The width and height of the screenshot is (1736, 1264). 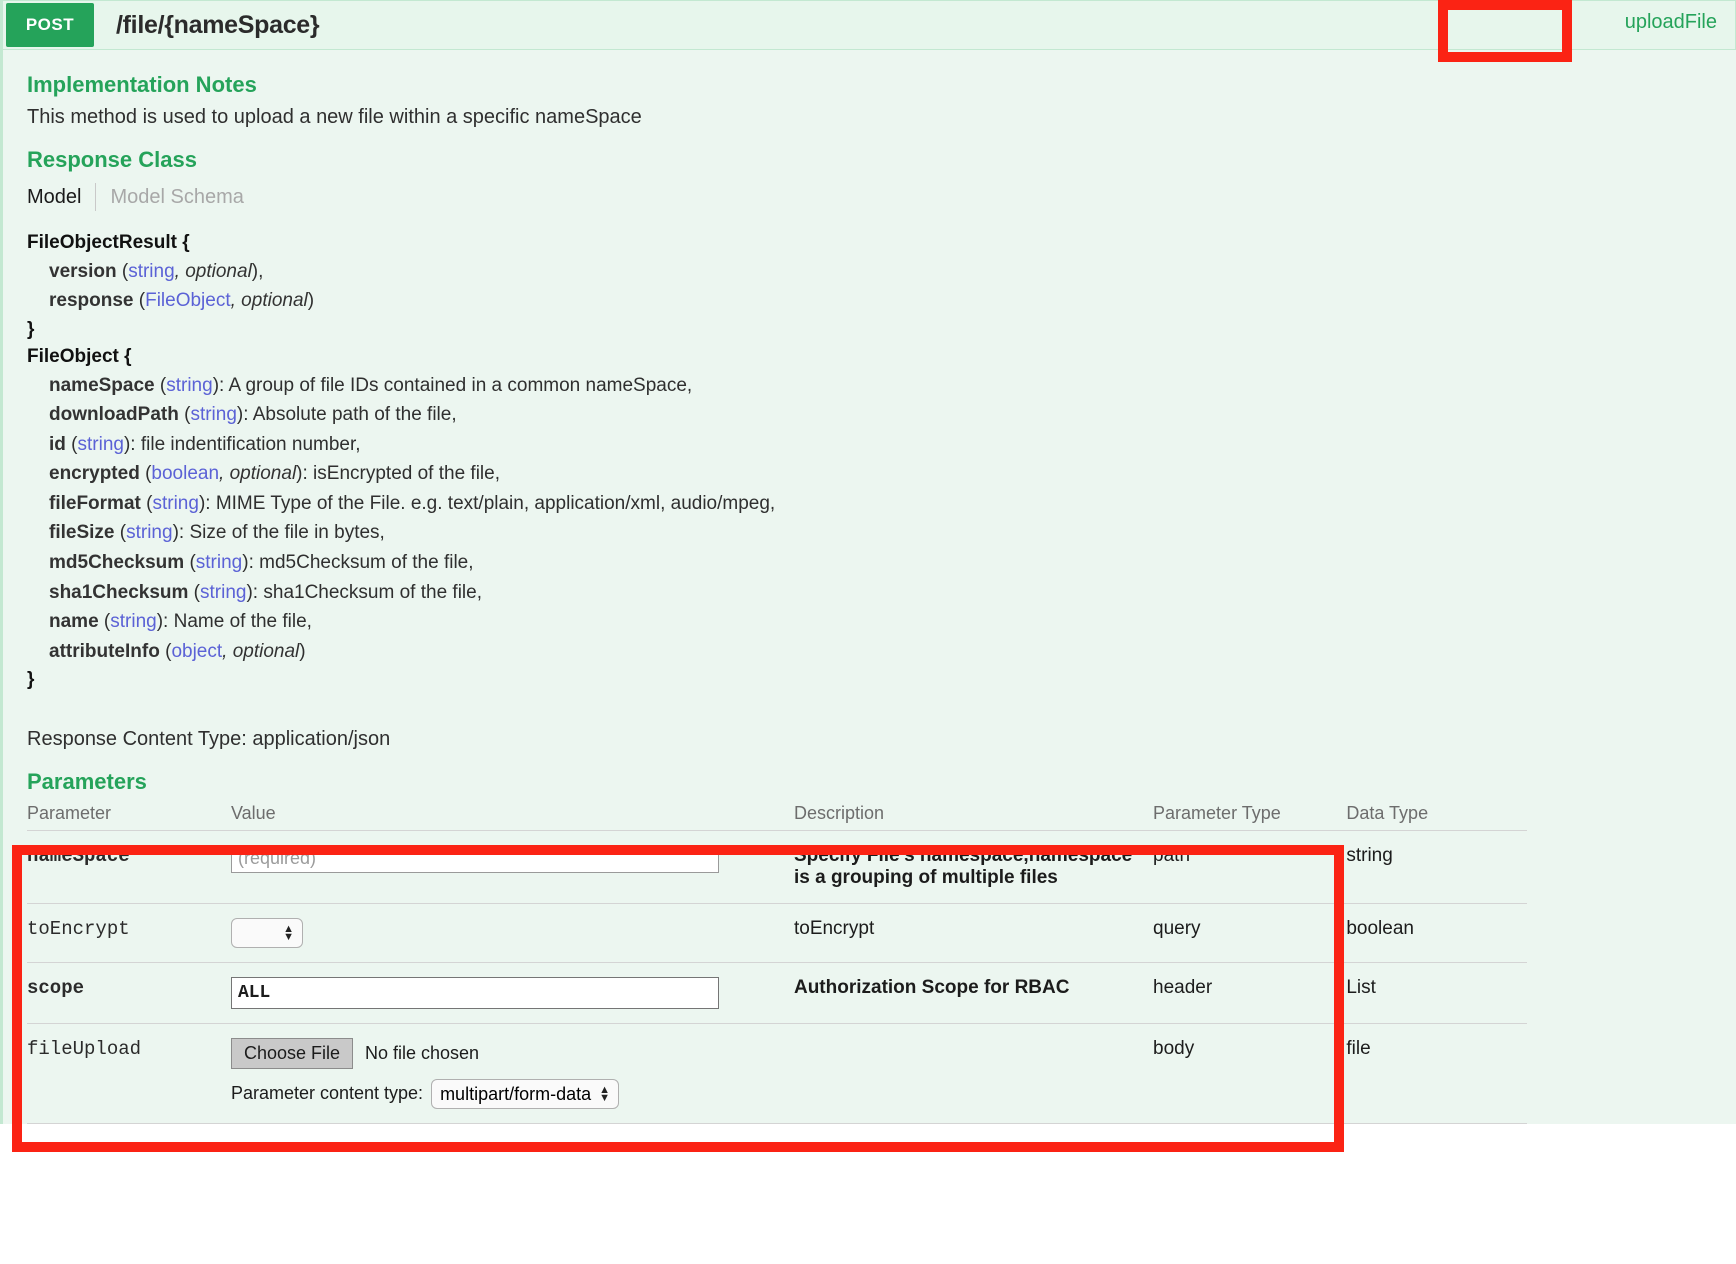 What do you see at coordinates (248, 444) in the screenshot?
I see `property-description: file indentification number,` at bounding box center [248, 444].